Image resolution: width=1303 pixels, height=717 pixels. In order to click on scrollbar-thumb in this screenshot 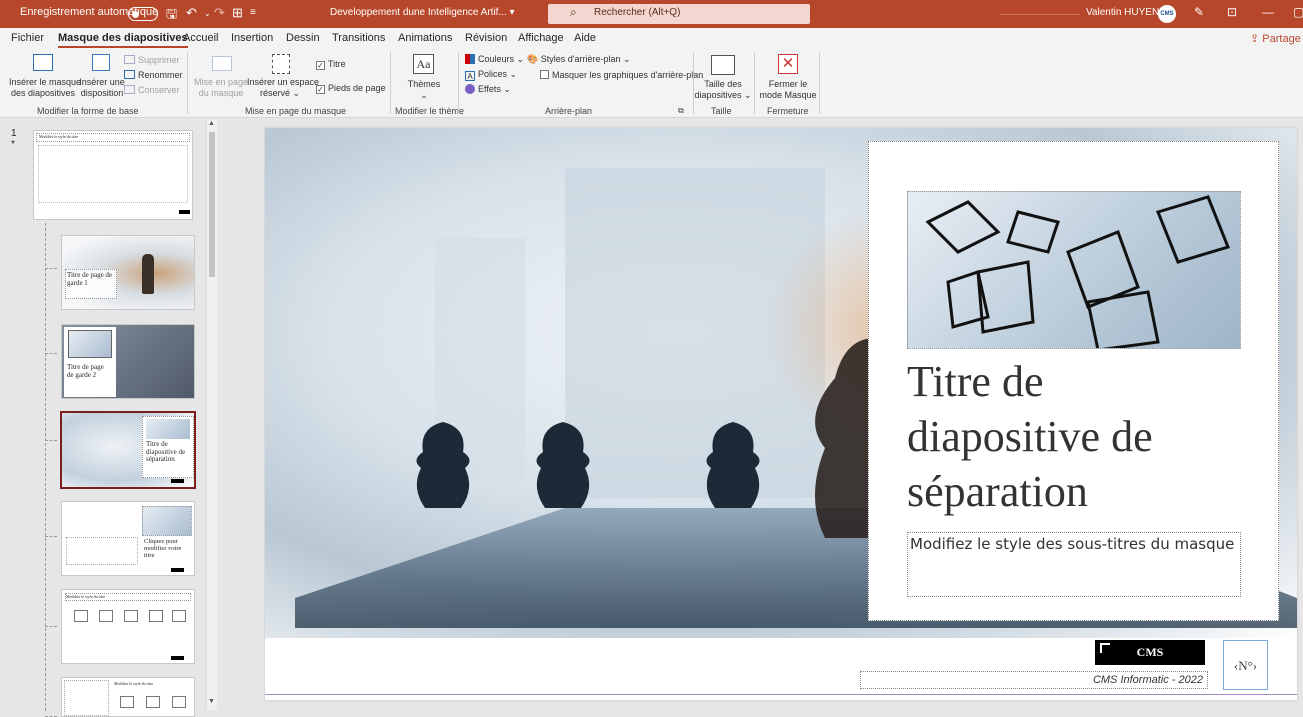, I will do `click(212, 204)`.